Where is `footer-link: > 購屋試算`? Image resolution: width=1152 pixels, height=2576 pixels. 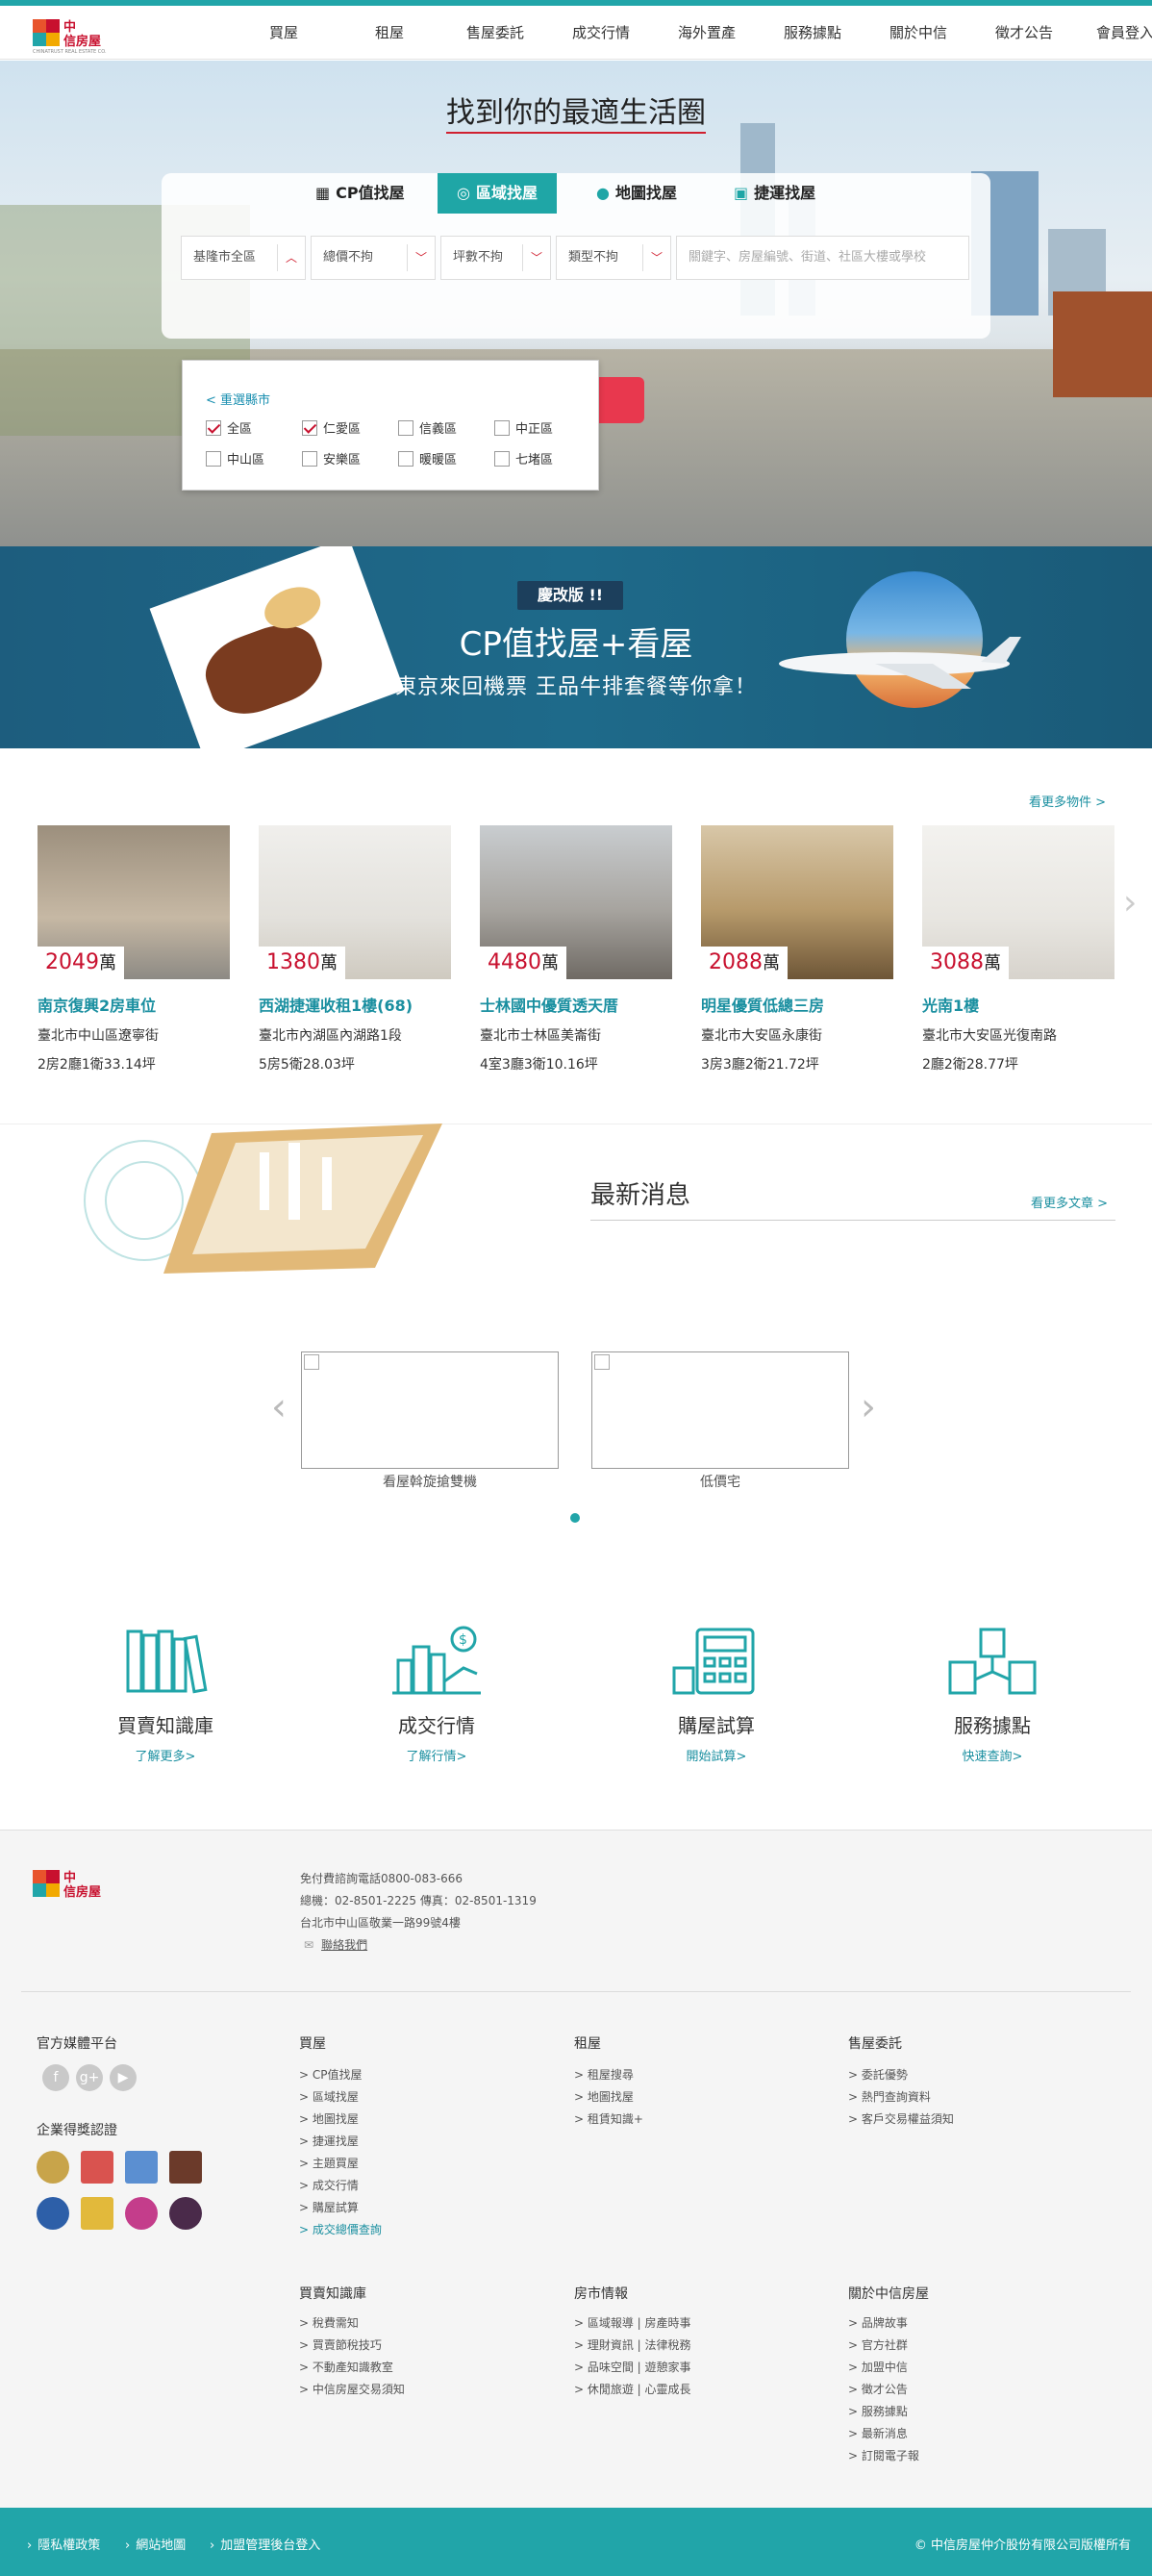 footer-link: > 購屋試算 is located at coordinates (341, 2208).